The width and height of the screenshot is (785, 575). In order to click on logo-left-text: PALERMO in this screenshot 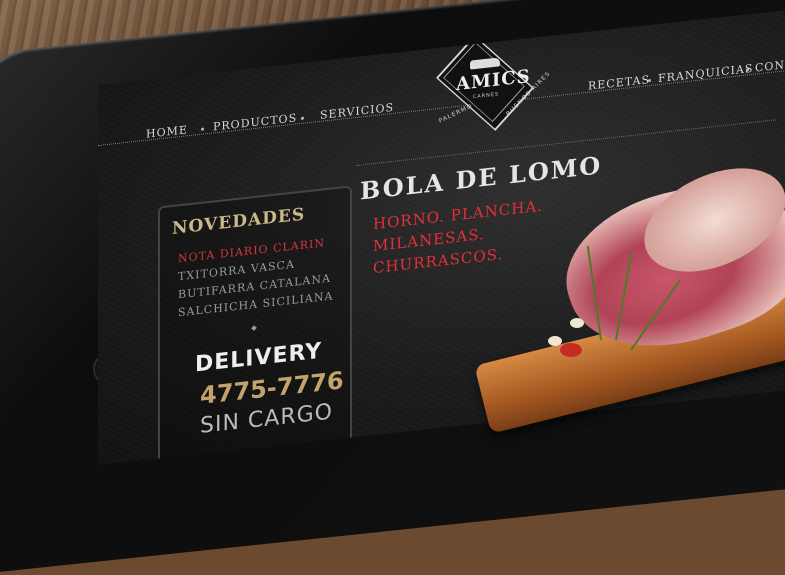, I will do `click(455, 113)`.